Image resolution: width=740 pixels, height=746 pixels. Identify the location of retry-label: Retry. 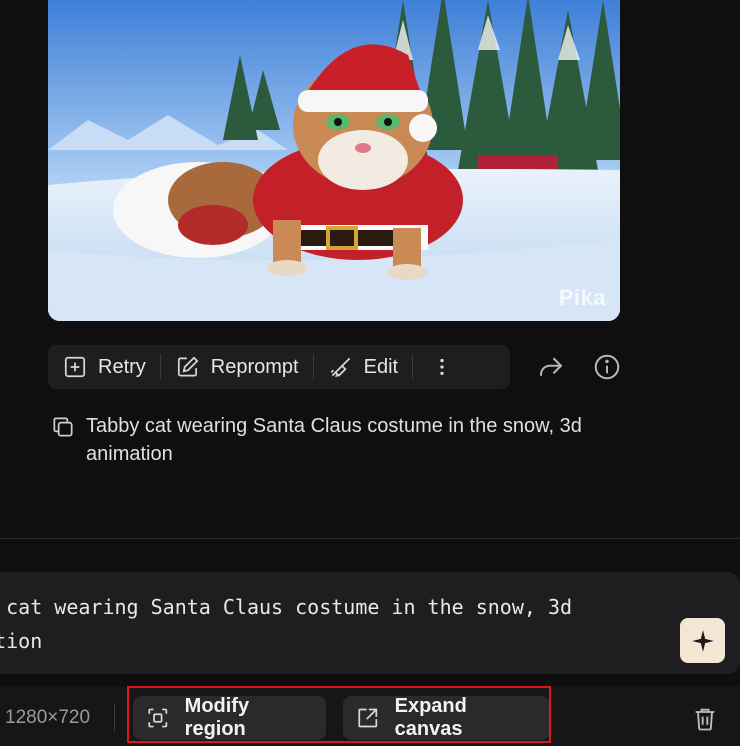
(122, 366).